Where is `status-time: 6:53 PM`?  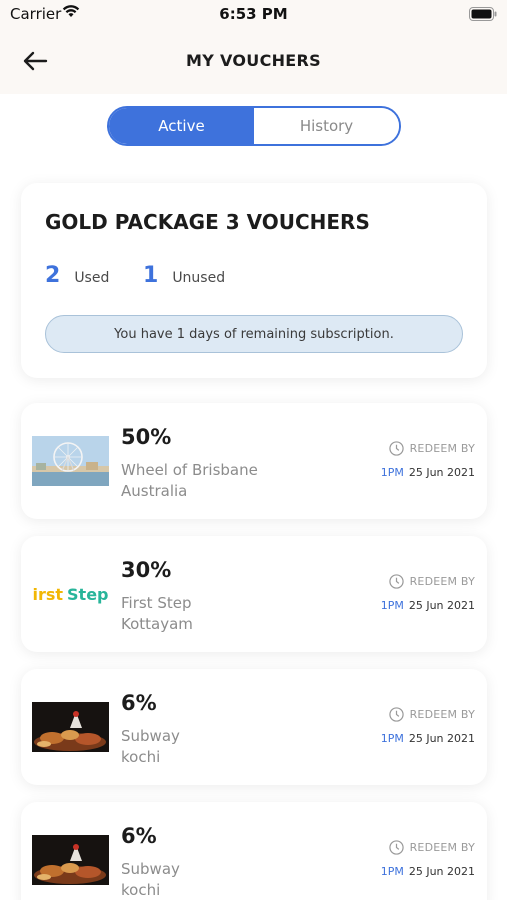 status-time: 6:53 PM is located at coordinates (253, 14).